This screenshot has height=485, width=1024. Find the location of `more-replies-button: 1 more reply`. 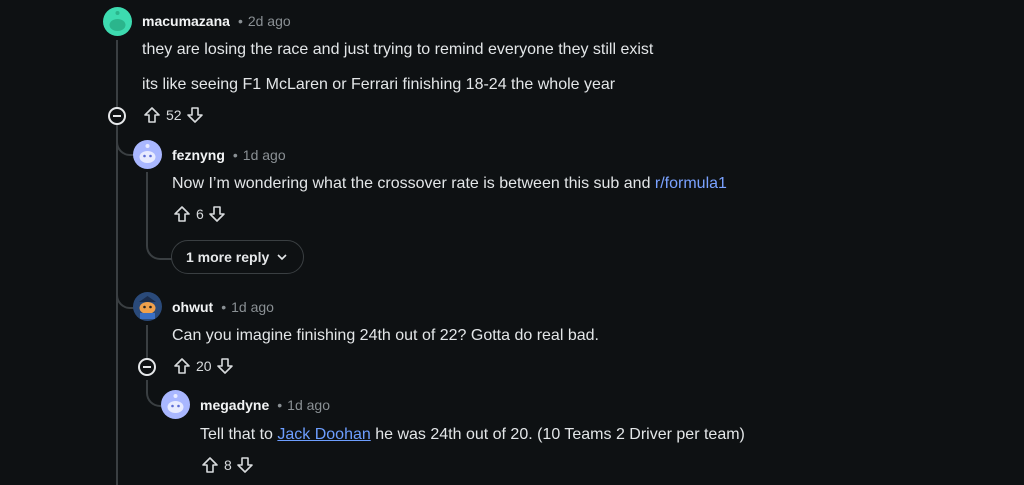

more-replies-button: 1 more reply is located at coordinates (238, 257).